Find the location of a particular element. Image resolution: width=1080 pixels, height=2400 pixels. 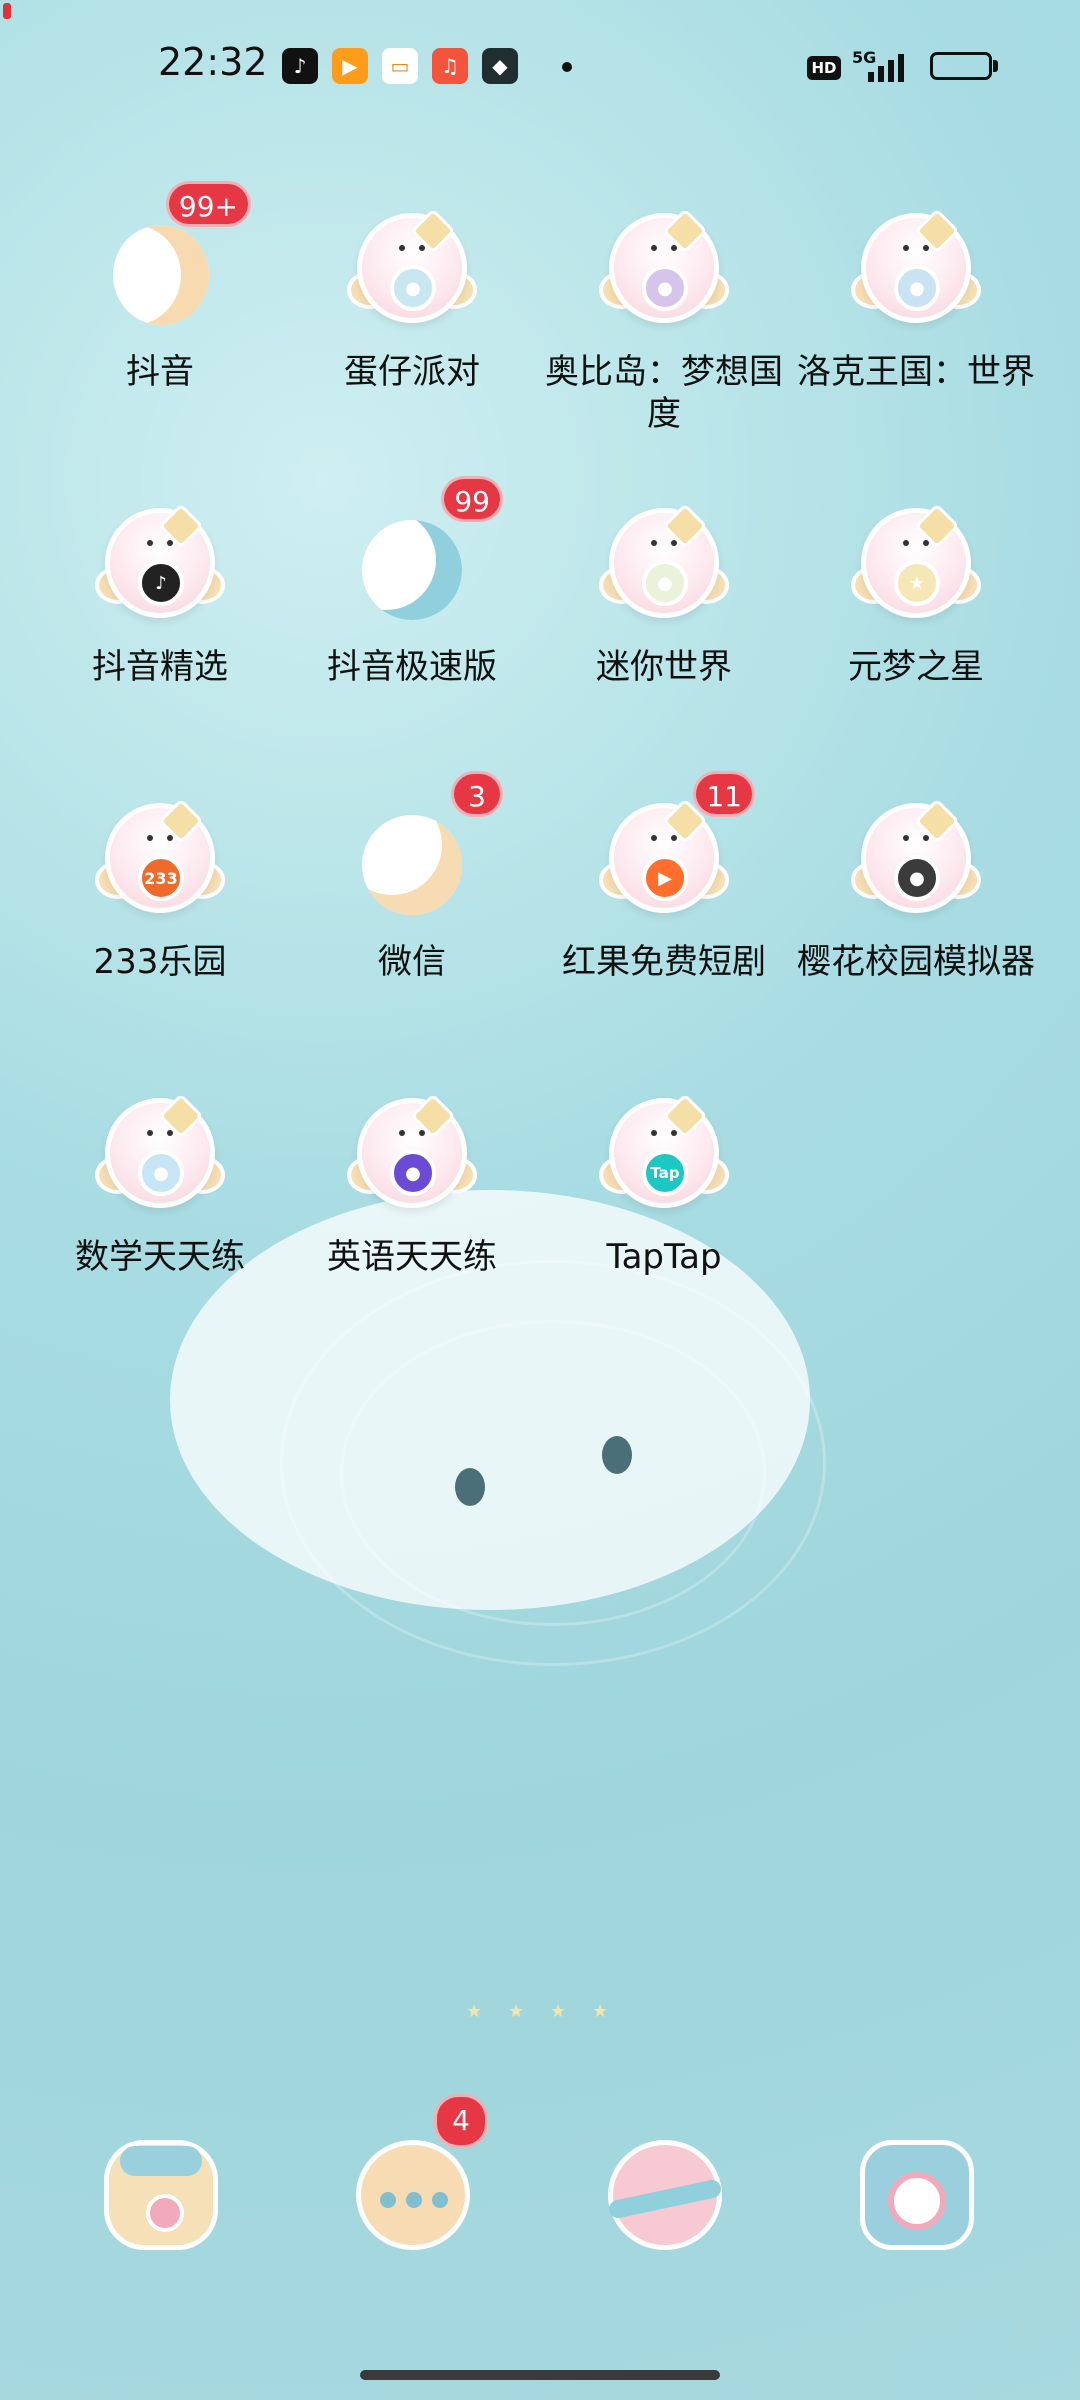

notification-badge: 99 is located at coordinates (472, 499).